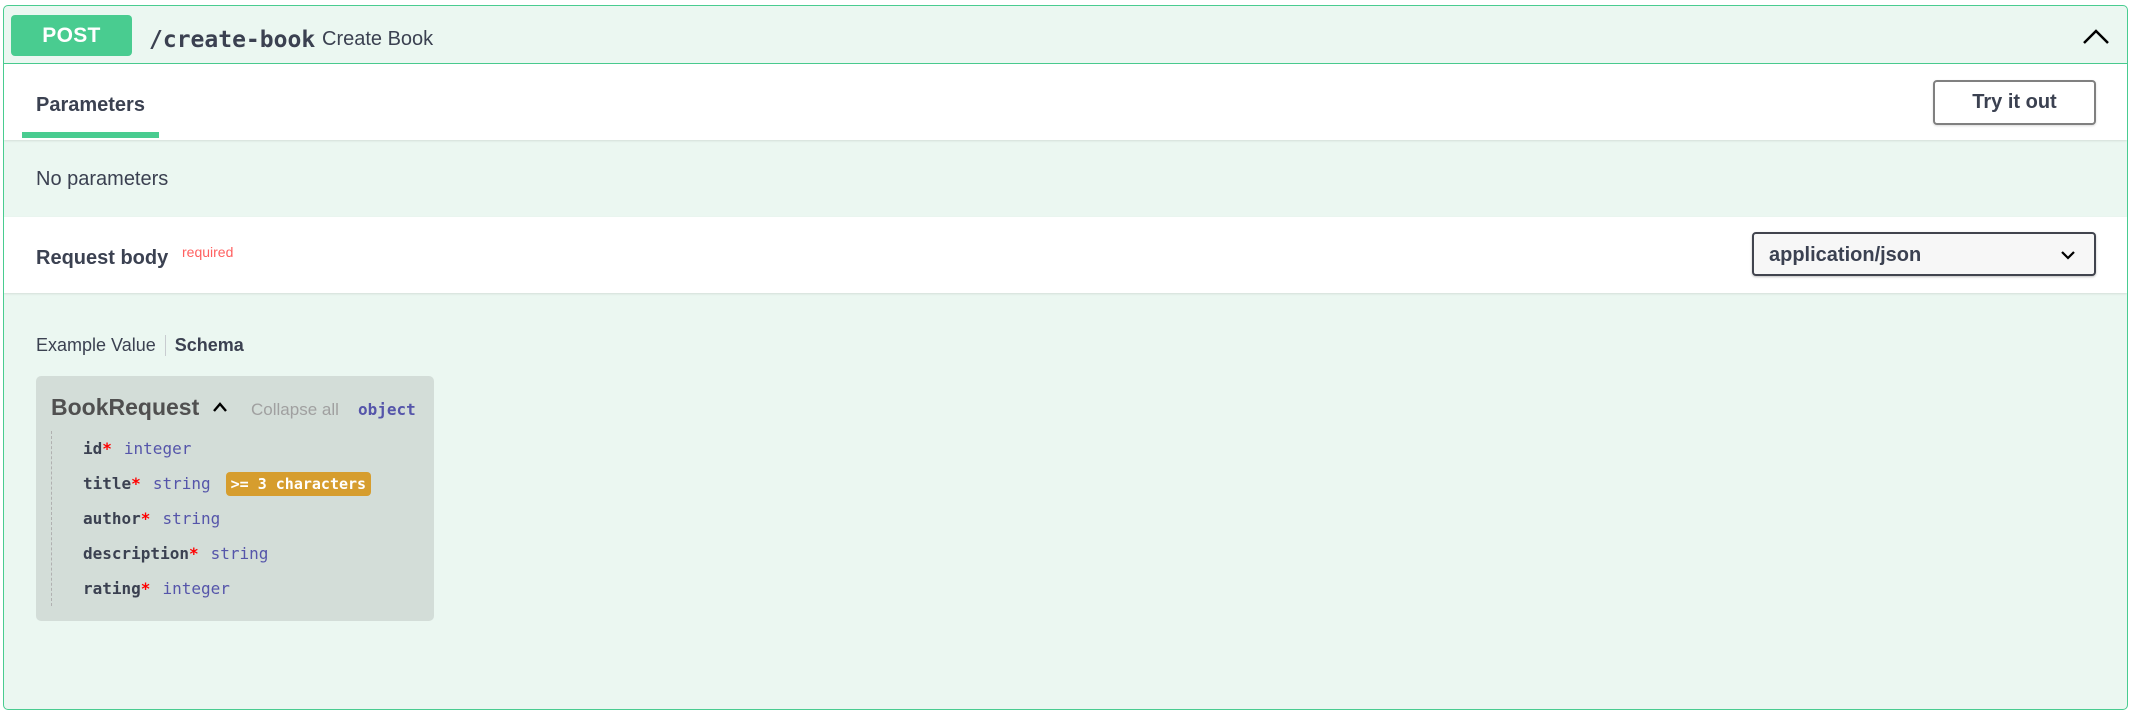 Image resolution: width=2133 pixels, height=710 pixels. I want to click on tab-example-value: Example Value, so click(101, 345).